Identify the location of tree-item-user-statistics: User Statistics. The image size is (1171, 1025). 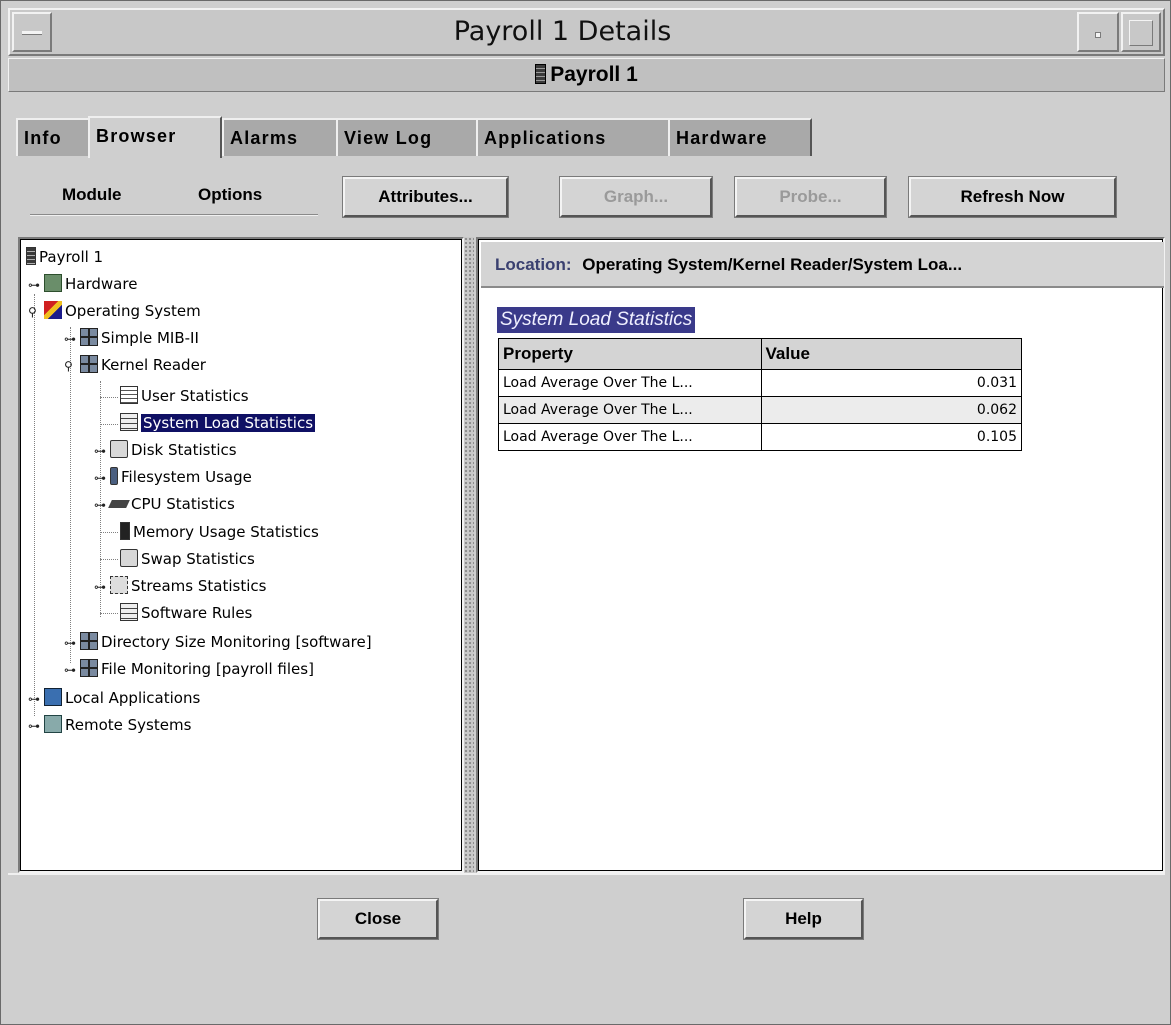
(184, 396).